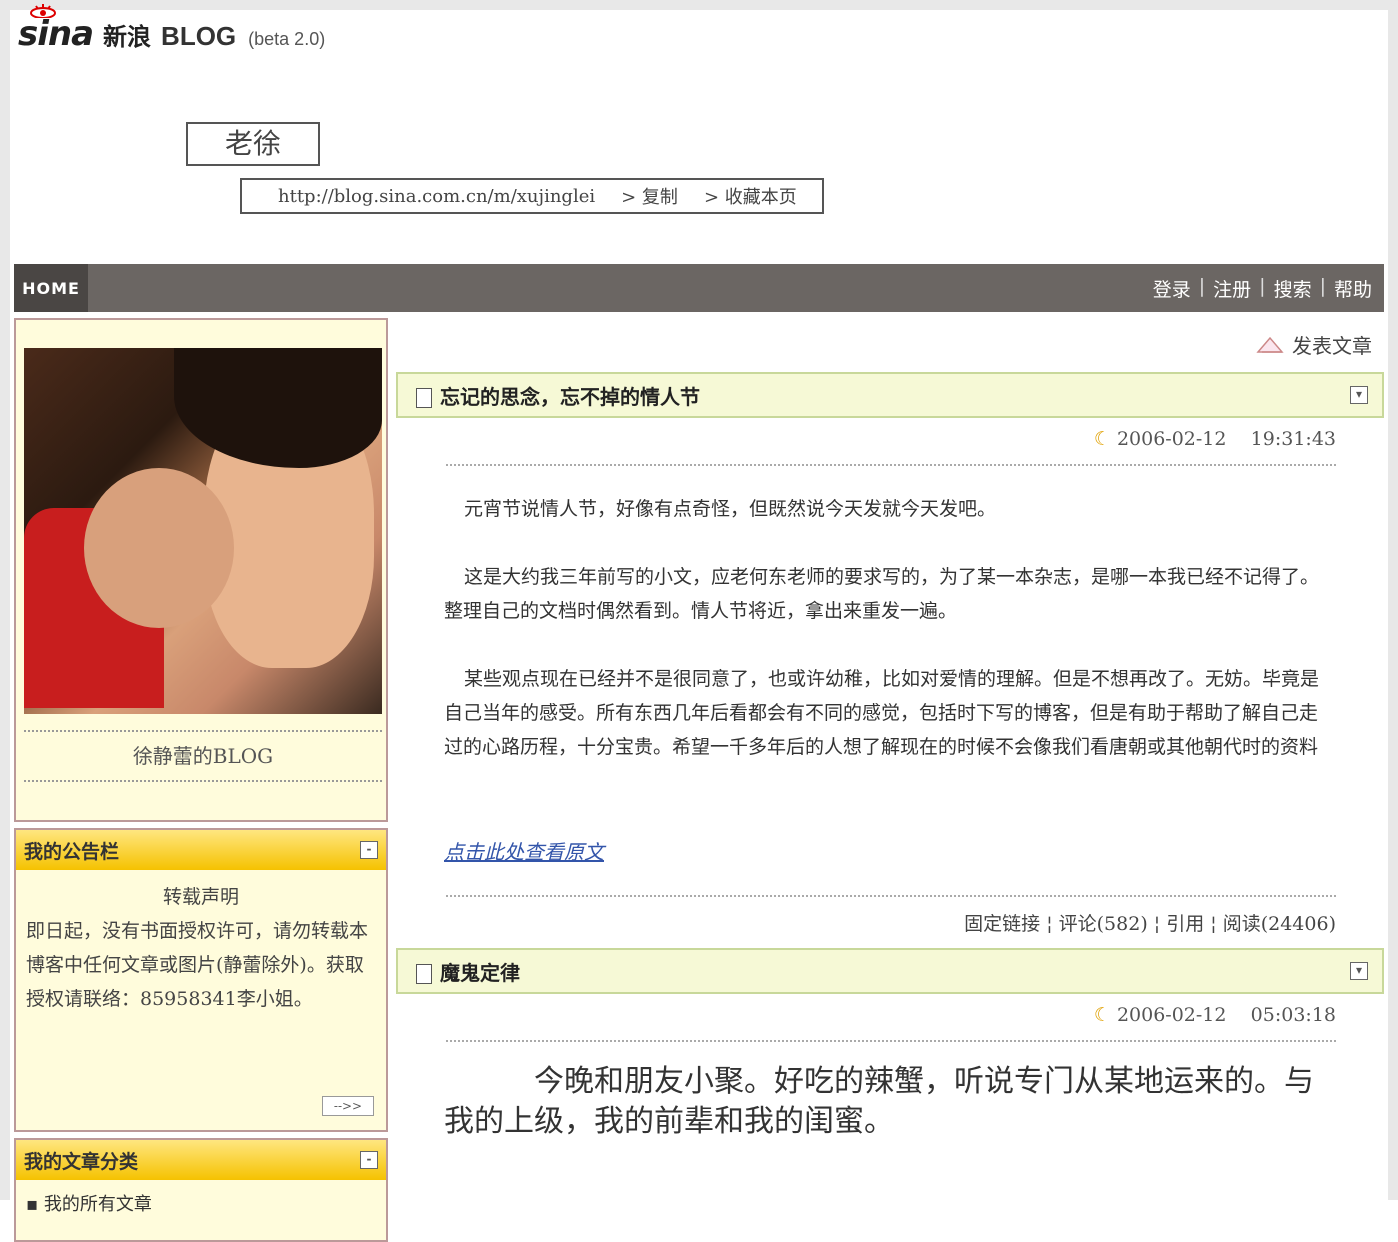 The image size is (1398, 1242). I want to click on category-item-label: 我的所有文章, so click(98, 1204).